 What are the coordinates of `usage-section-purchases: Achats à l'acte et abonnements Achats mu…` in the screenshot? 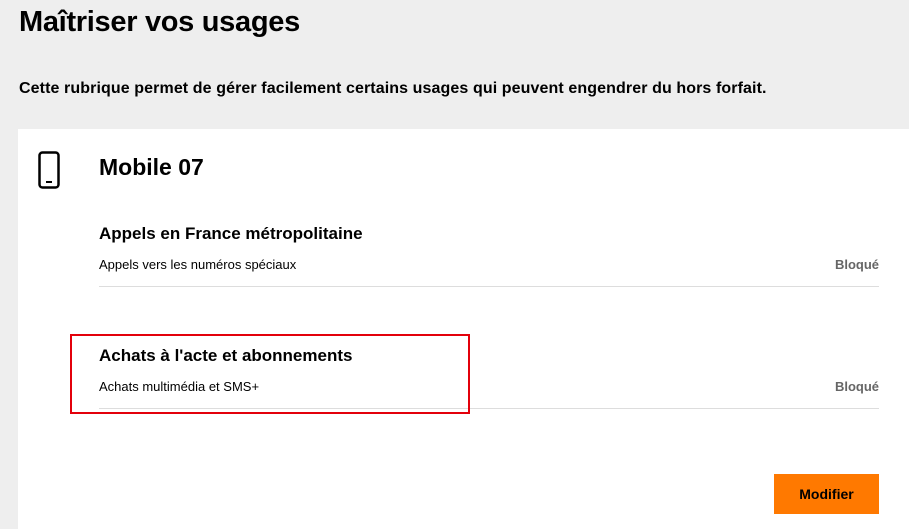 It's located at (489, 377).